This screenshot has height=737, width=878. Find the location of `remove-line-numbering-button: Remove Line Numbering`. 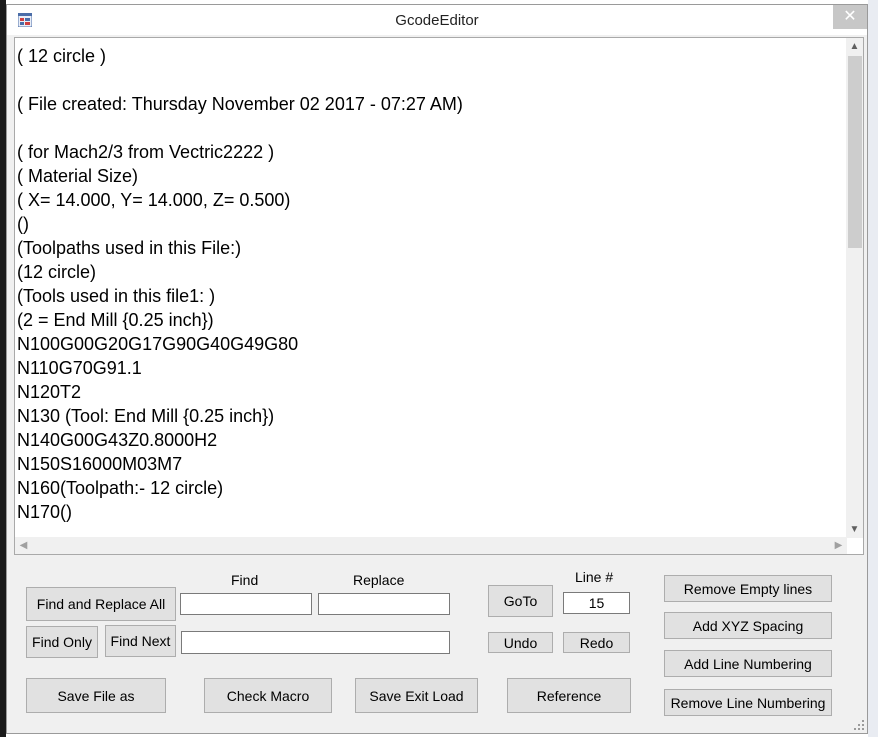

remove-line-numbering-button: Remove Line Numbering is located at coordinates (748, 702).